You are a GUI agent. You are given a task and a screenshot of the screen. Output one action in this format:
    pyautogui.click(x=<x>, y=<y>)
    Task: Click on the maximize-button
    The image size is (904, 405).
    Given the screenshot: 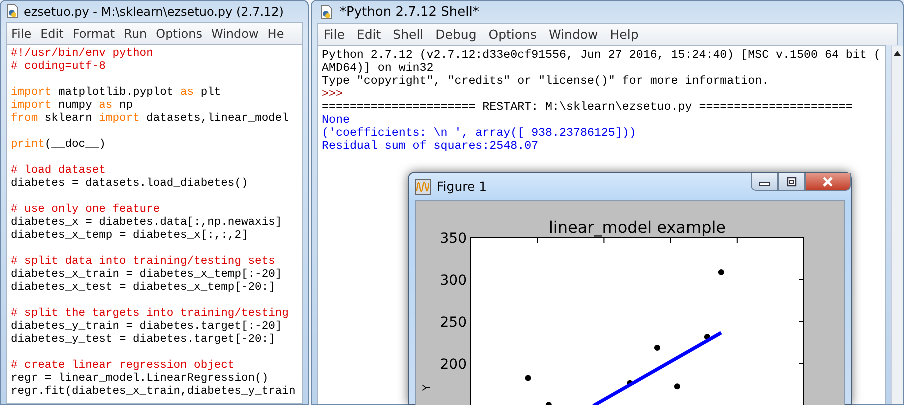 What is the action you would take?
    pyautogui.click(x=791, y=182)
    